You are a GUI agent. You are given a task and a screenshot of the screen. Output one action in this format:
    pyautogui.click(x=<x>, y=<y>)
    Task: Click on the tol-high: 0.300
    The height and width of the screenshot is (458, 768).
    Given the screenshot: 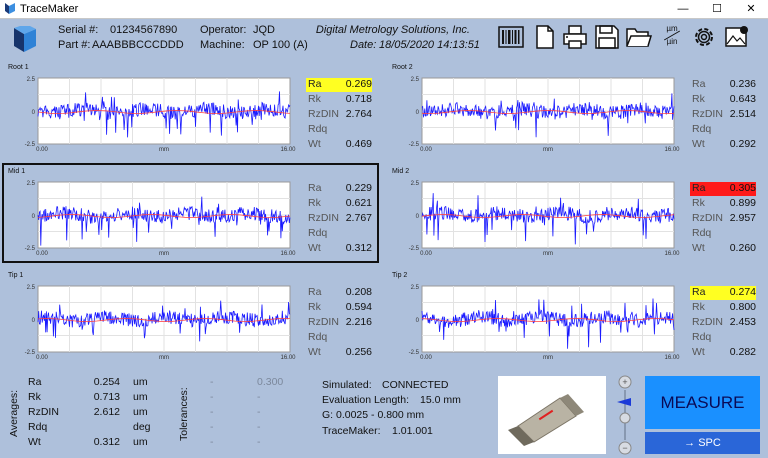 What is the action you would take?
    pyautogui.click(x=270, y=382)
    